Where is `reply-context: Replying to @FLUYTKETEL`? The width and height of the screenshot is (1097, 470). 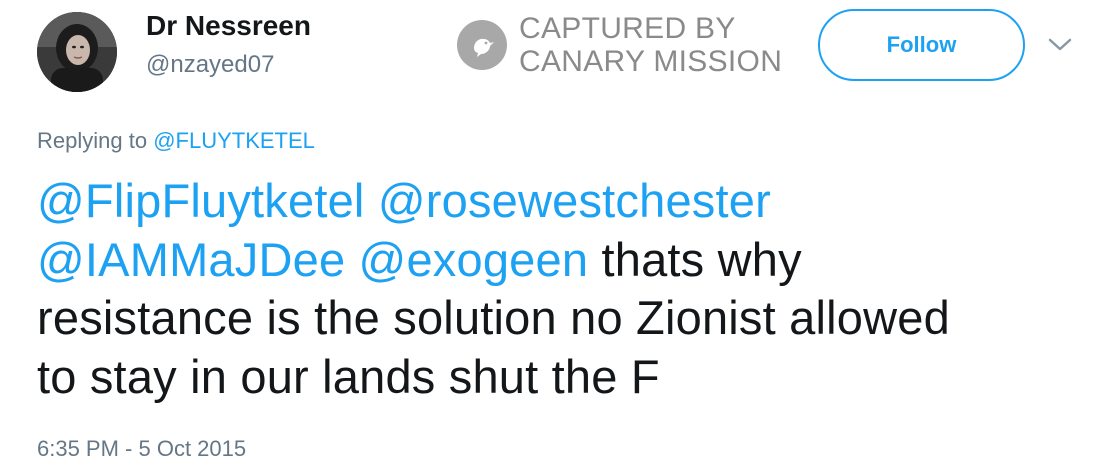 reply-context: Replying to @FLUYTKETEL is located at coordinates (176, 141).